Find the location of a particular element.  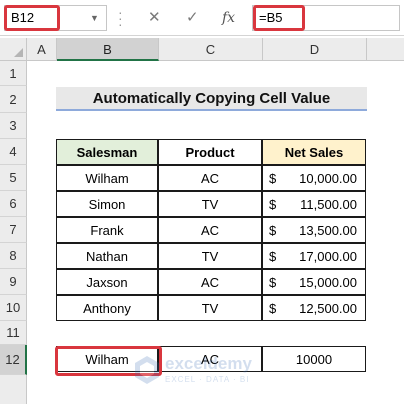

row-header-12: 12 is located at coordinates (13, 360).